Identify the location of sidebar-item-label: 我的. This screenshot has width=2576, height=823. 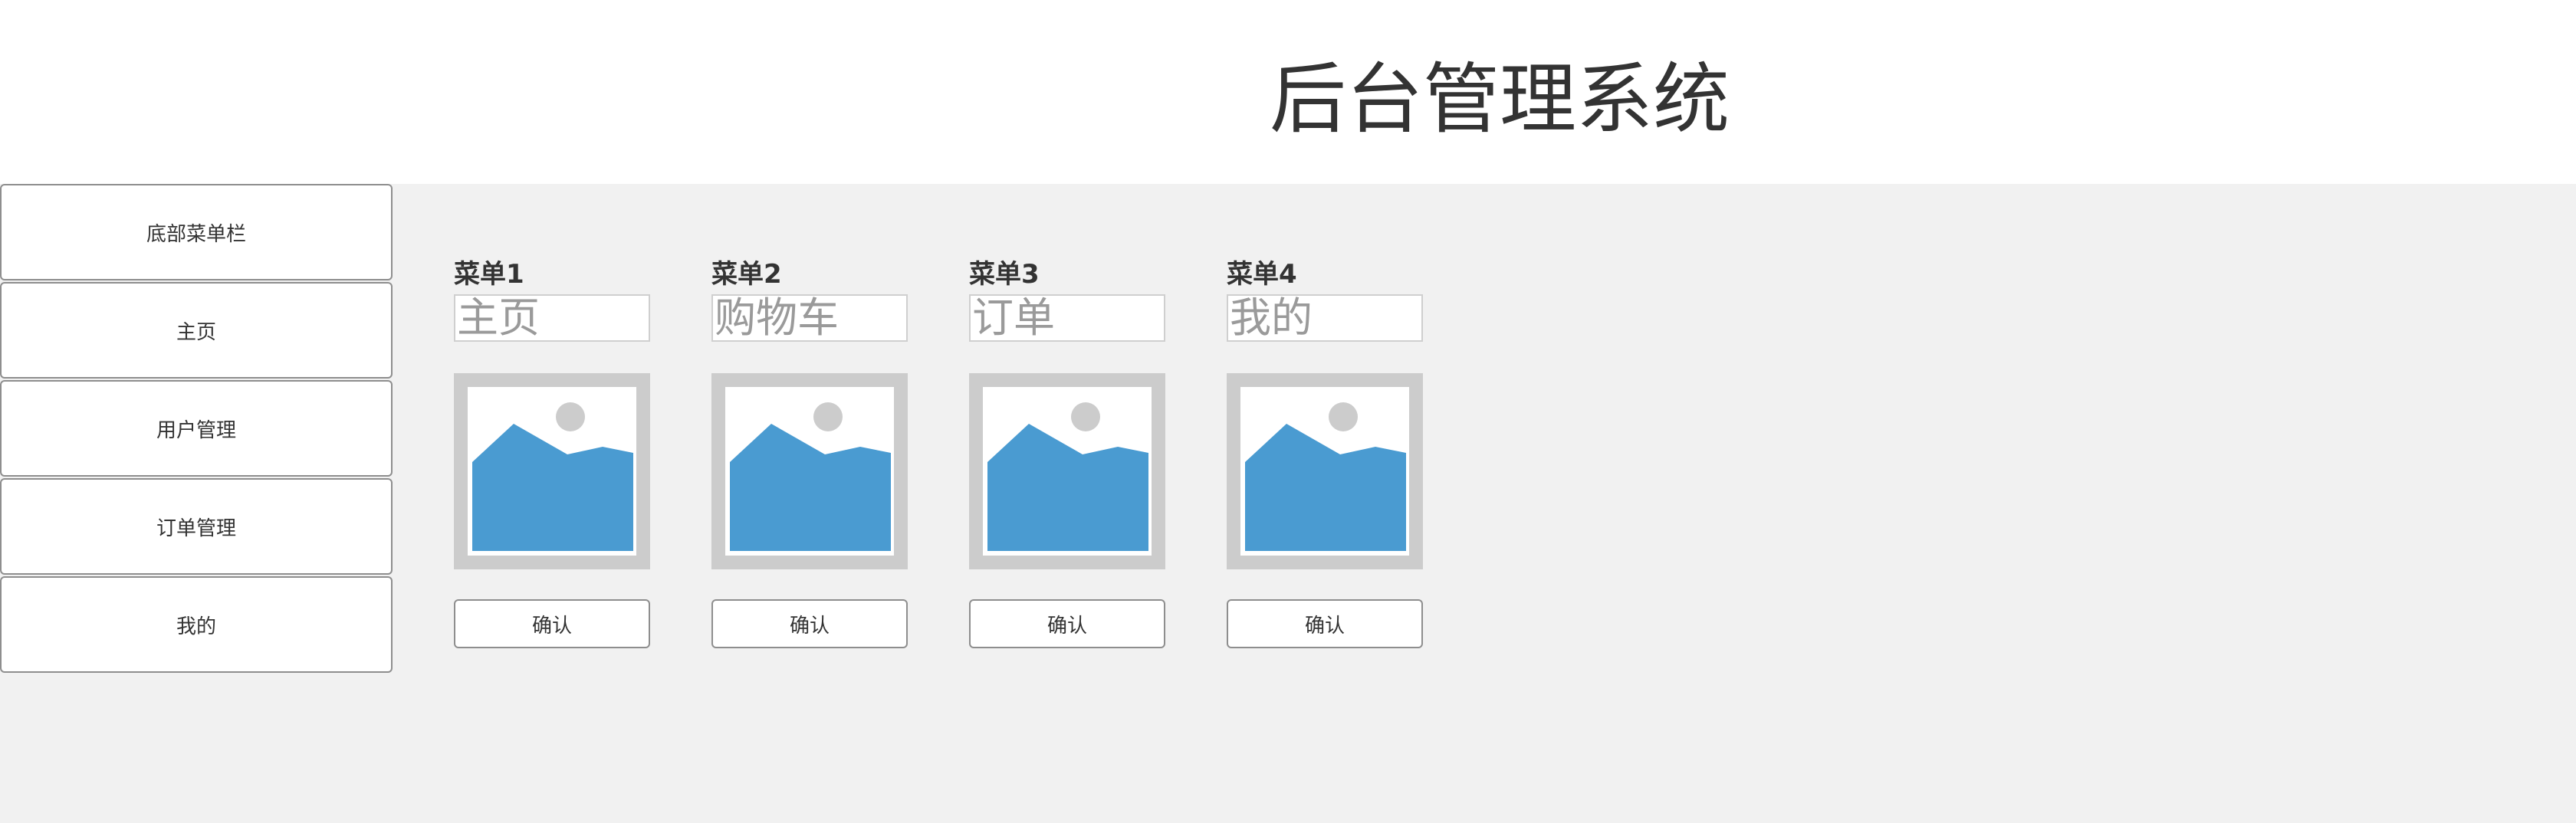
(196, 626).